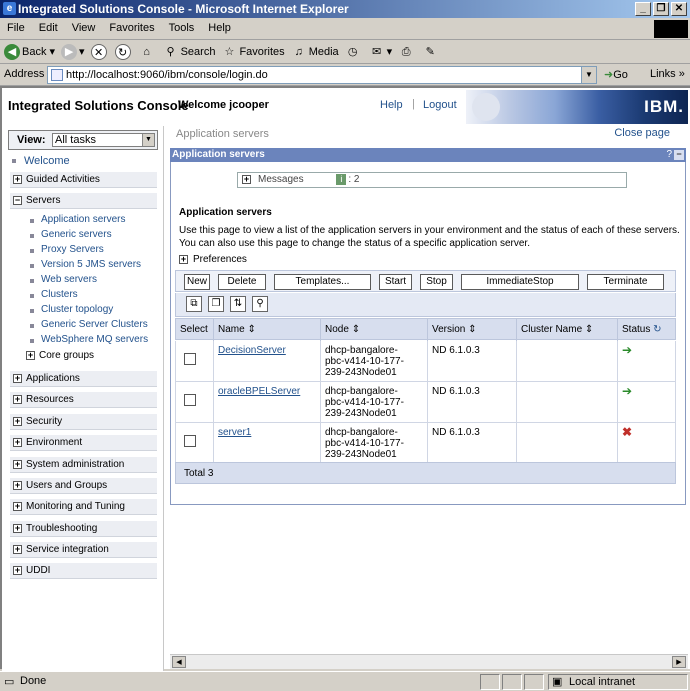  Describe the element at coordinates (679, 662) in the screenshot. I see `scroll-right-icon: ▶` at that location.